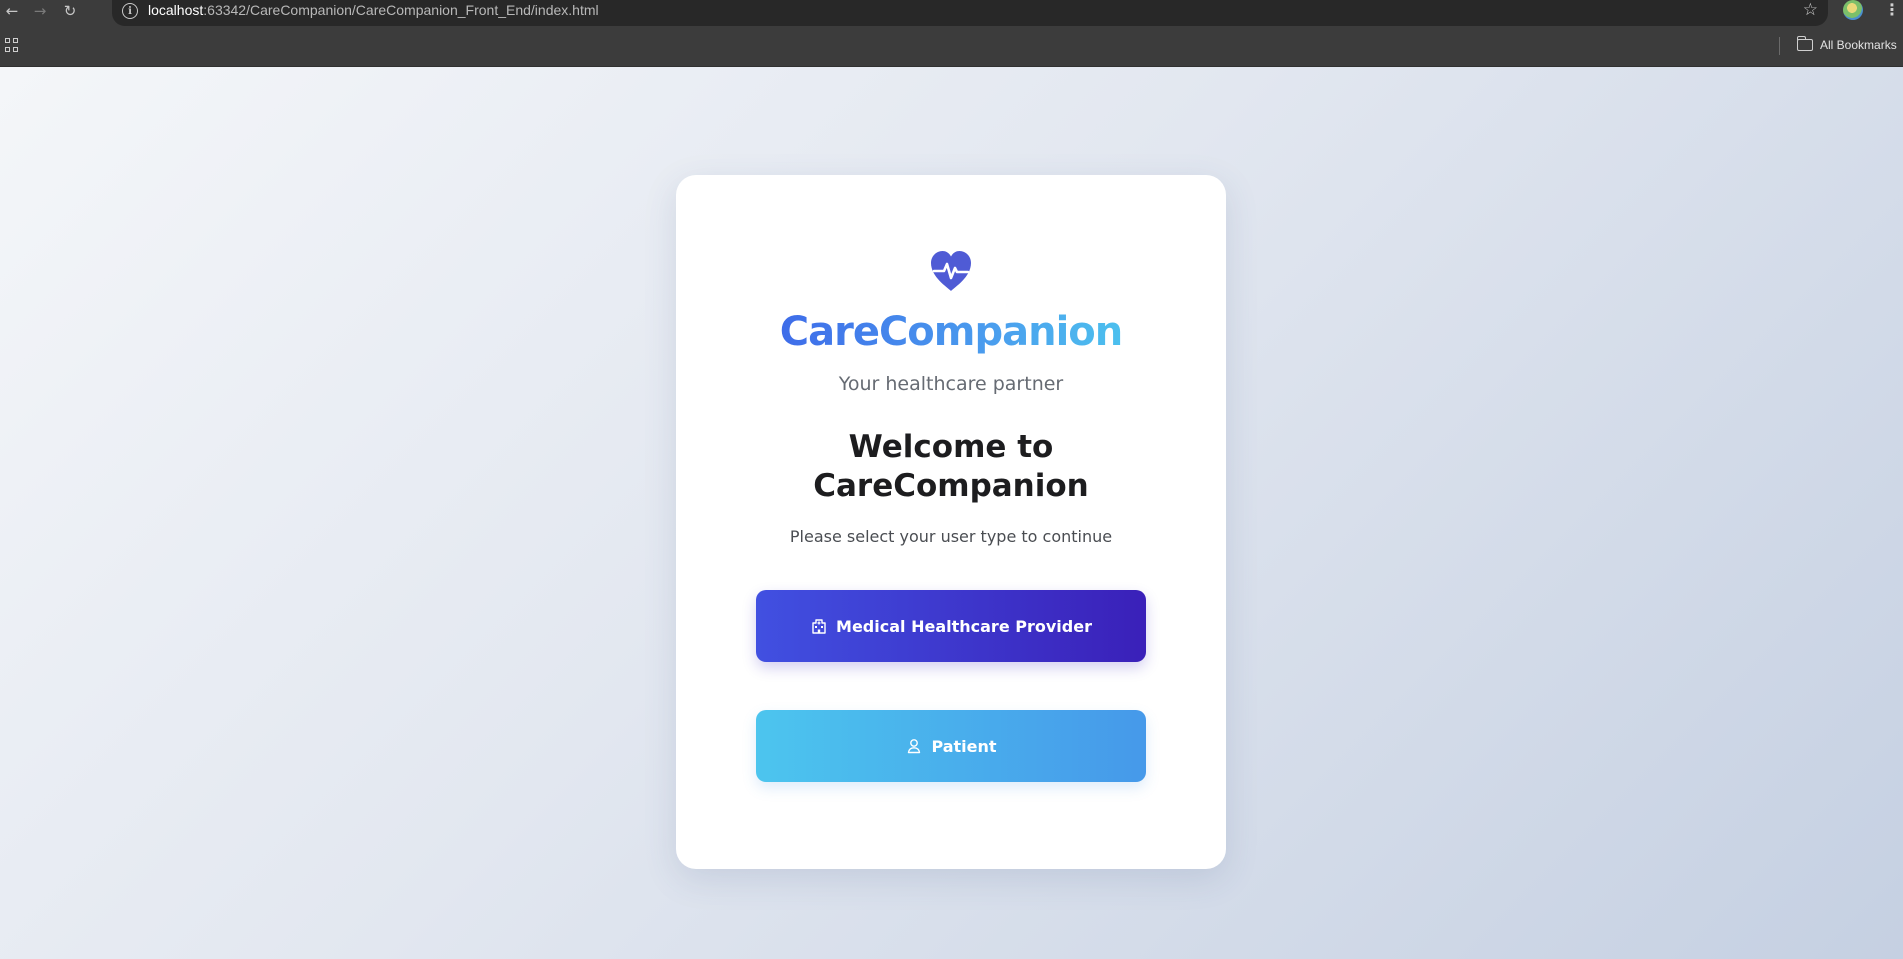 The width and height of the screenshot is (1903, 959). What do you see at coordinates (964, 746) in the screenshot?
I see `patient-label: Patient` at bounding box center [964, 746].